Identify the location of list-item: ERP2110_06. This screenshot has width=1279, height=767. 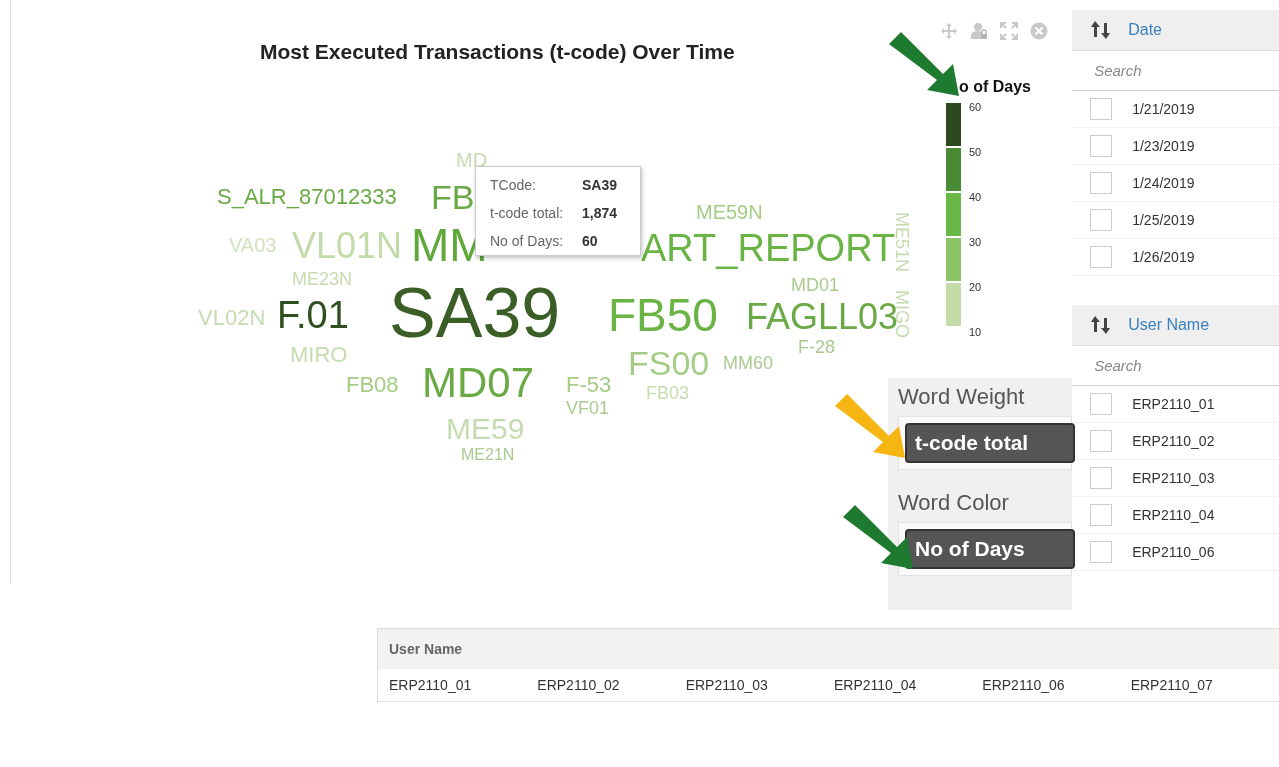
(1175, 552).